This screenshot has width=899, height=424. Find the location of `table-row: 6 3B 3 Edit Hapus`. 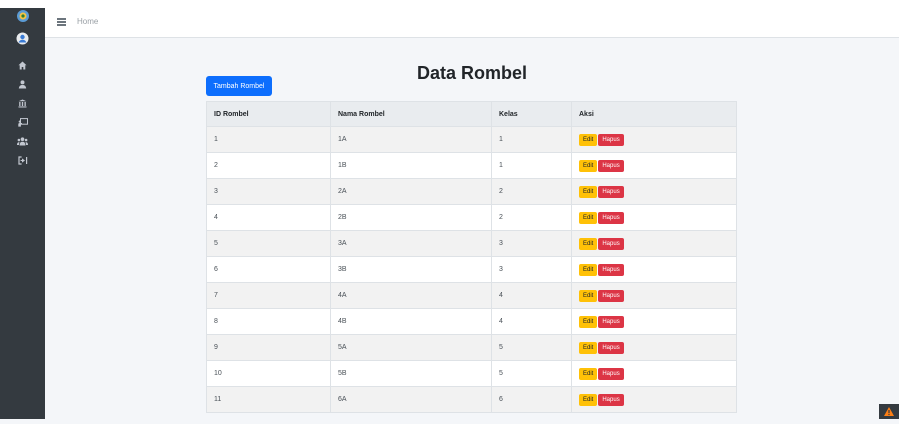

table-row: 6 3B 3 Edit Hapus is located at coordinates (471, 269).